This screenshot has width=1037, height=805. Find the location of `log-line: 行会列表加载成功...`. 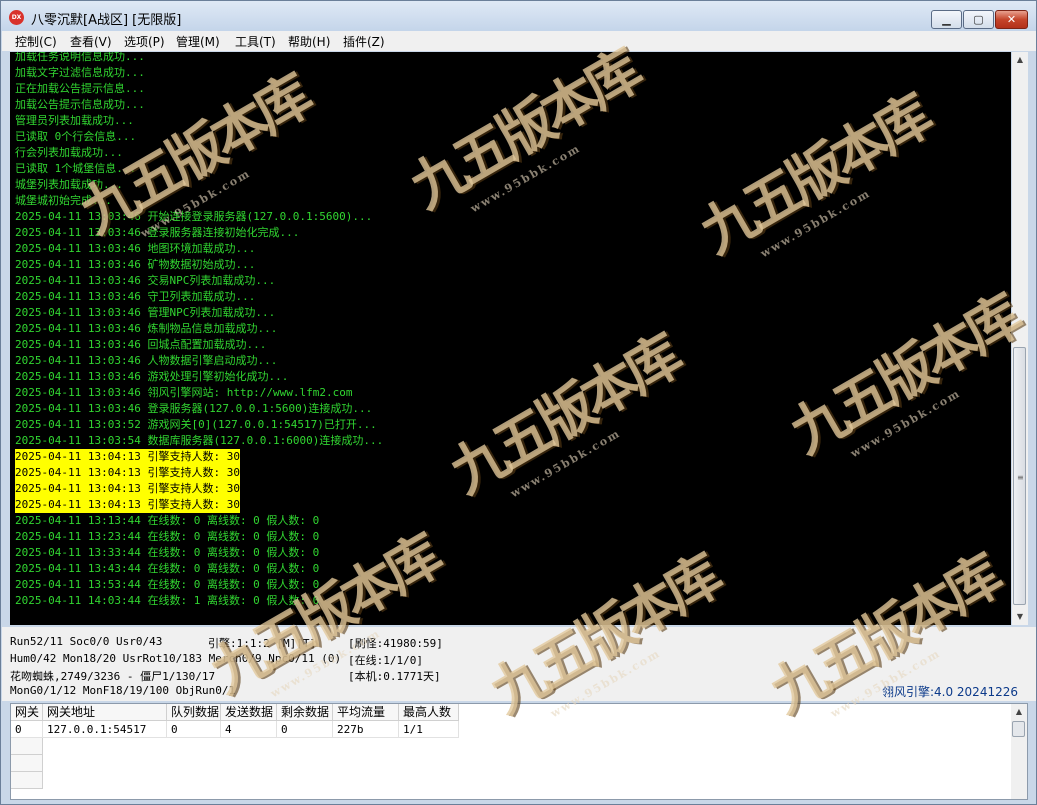

log-line: 行会列表加载成功... is located at coordinates (69, 152).